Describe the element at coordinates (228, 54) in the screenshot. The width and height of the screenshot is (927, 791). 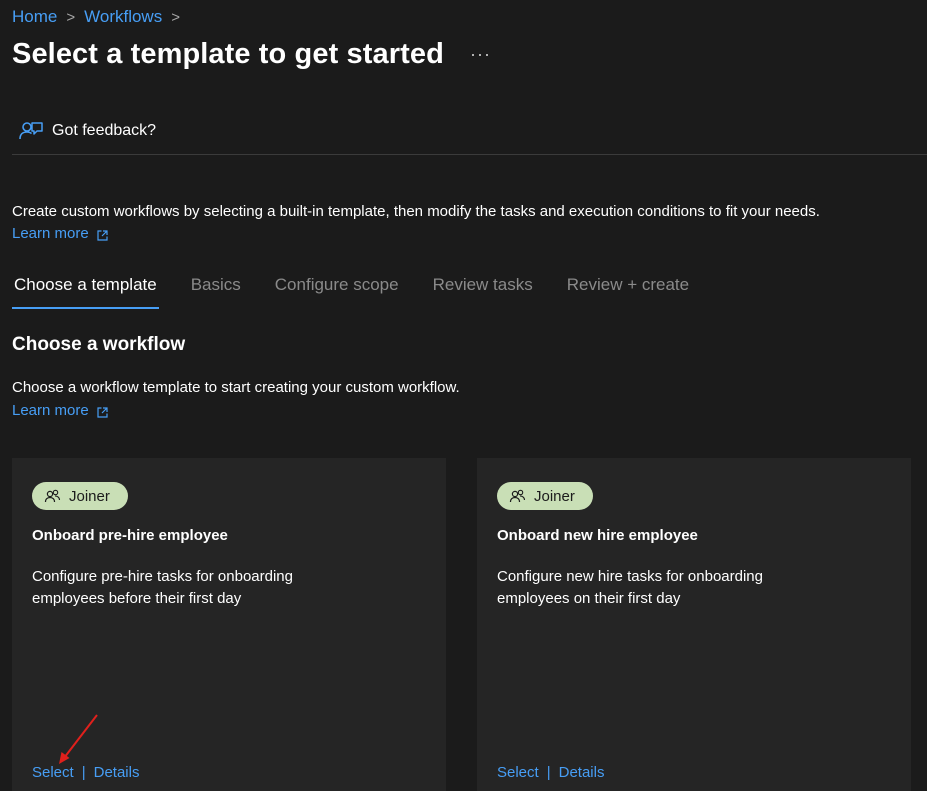
I see `page-title: Select a template to get started` at that location.